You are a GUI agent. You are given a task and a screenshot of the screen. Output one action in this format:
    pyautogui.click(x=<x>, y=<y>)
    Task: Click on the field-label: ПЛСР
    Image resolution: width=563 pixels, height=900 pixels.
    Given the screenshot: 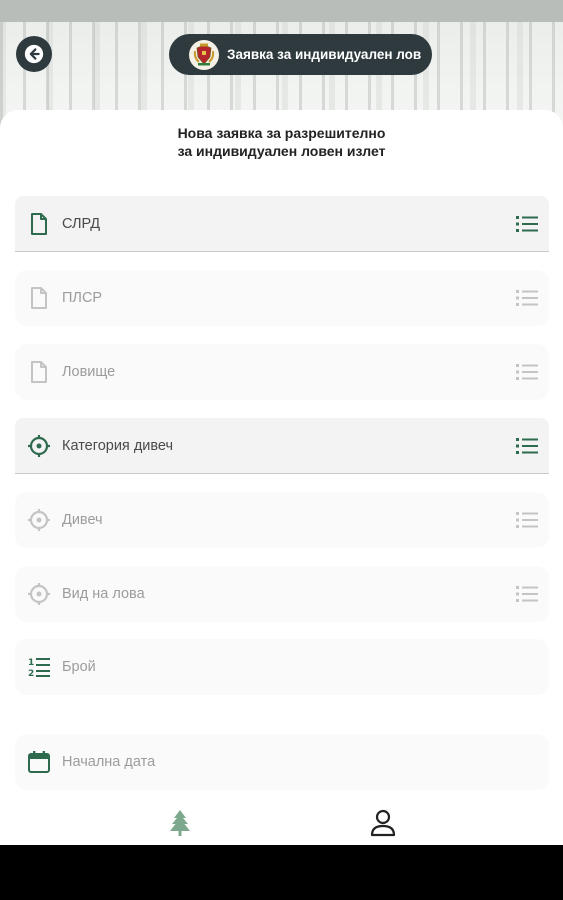 What is the action you would take?
    pyautogui.click(x=82, y=298)
    